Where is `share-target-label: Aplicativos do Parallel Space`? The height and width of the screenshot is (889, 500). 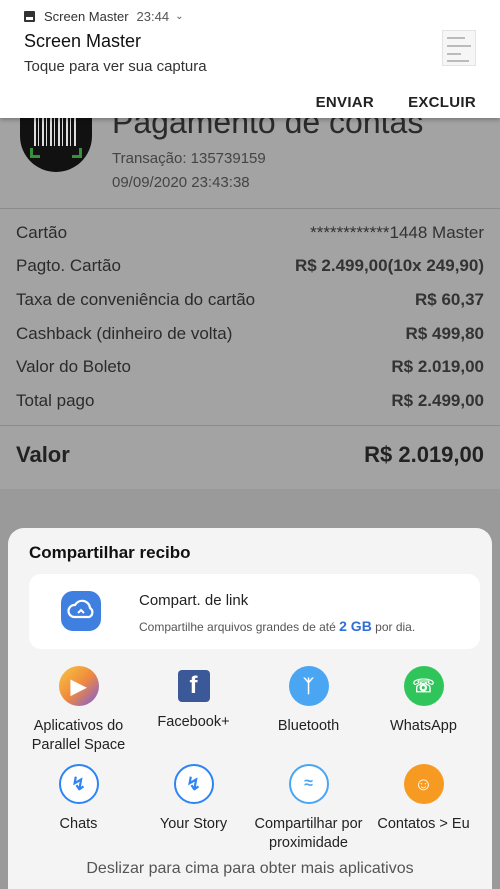
share-target-label: Aplicativos do Parallel Space is located at coordinates (78, 735).